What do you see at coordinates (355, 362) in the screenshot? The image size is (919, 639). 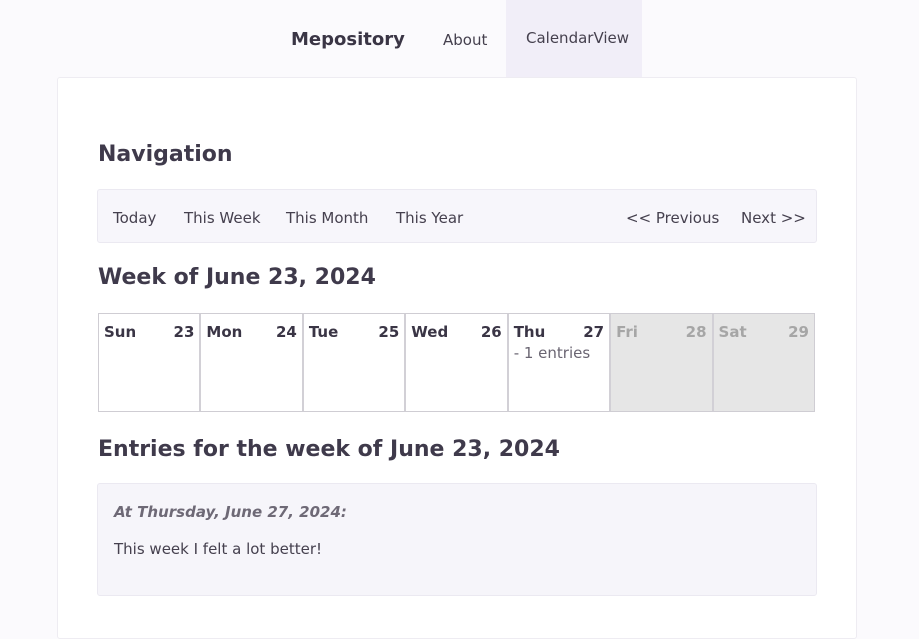 I see `day-cell-tue: Tue 25` at bounding box center [355, 362].